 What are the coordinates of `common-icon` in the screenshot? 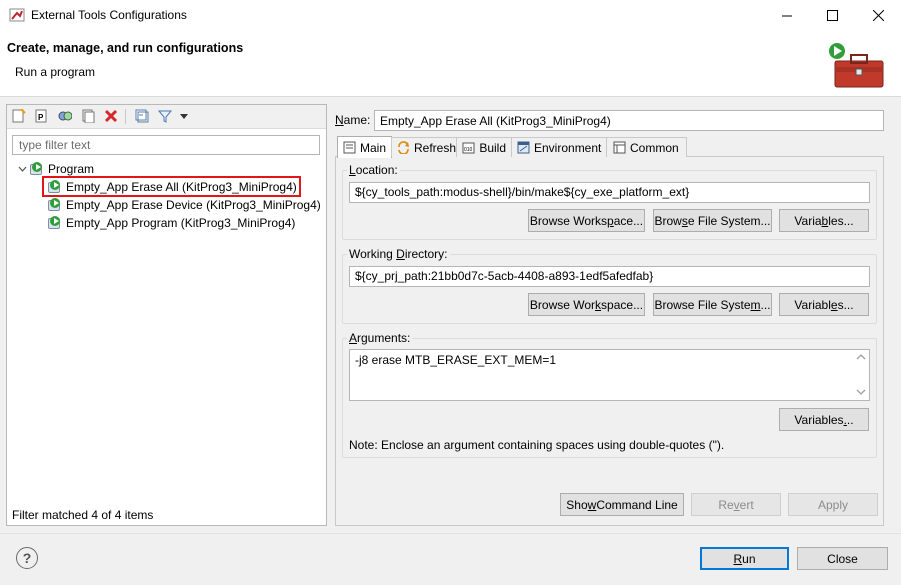 It's located at (619, 148).